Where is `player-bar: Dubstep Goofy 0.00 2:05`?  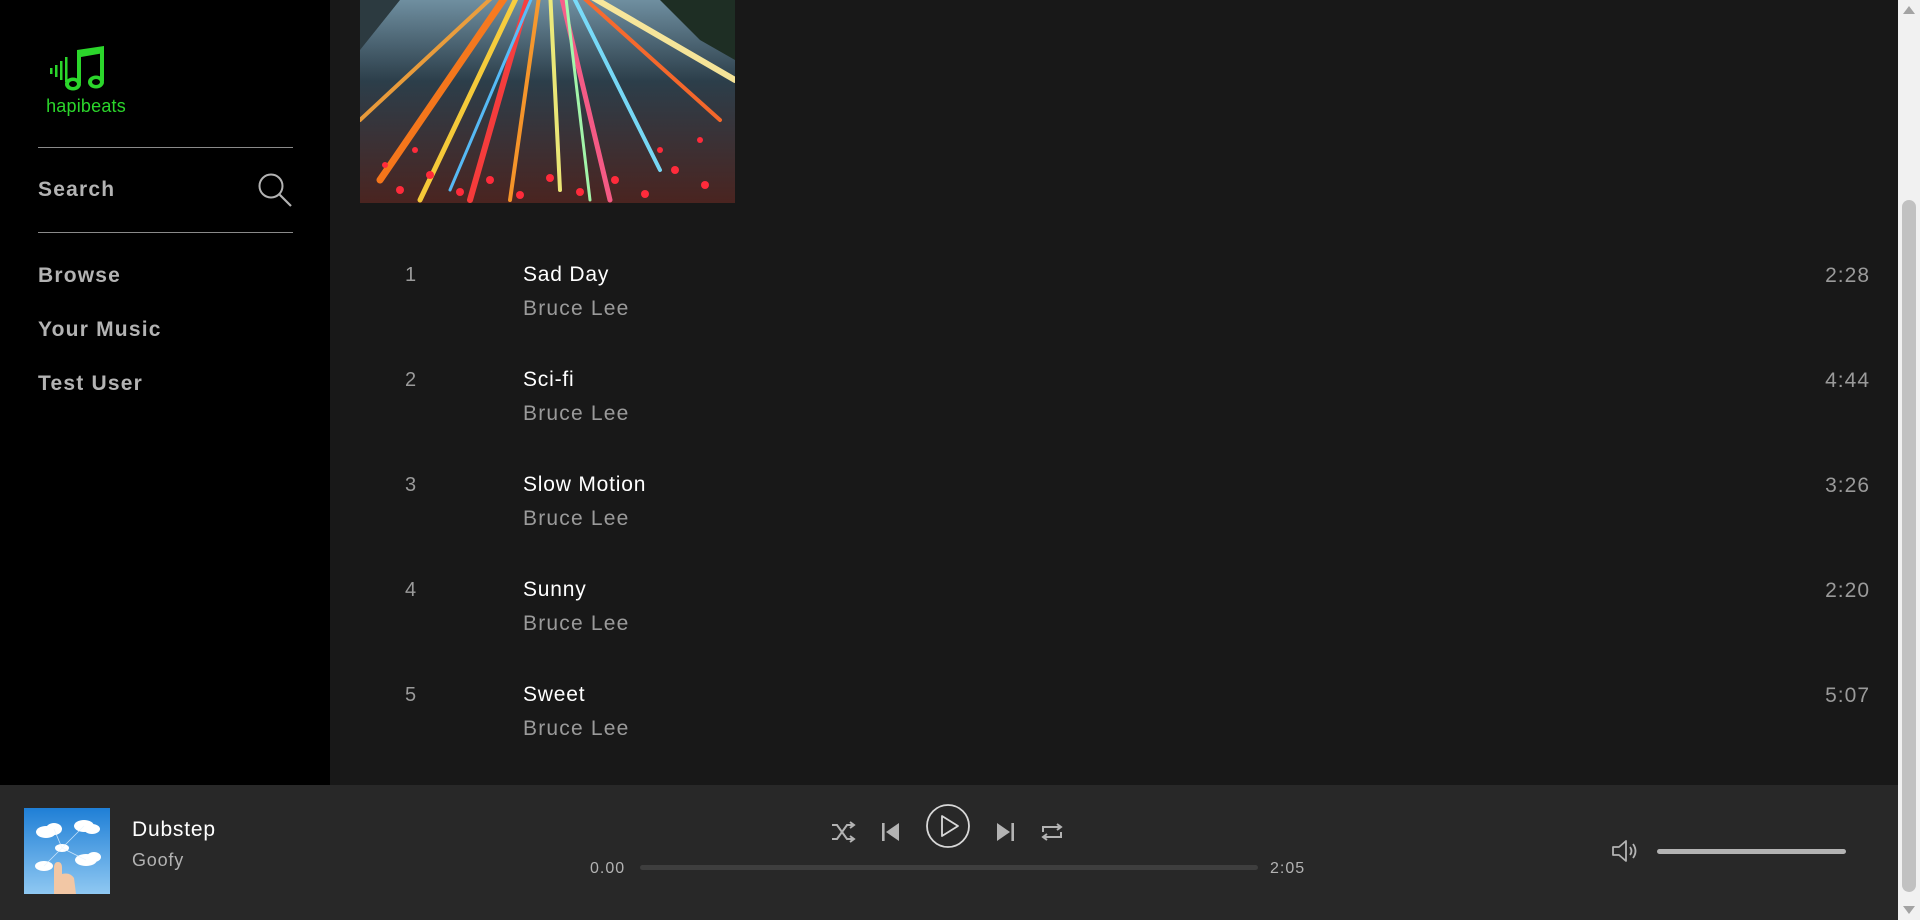 player-bar: Dubstep Goofy 0.00 2:05 is located at coordinates (949, 852).